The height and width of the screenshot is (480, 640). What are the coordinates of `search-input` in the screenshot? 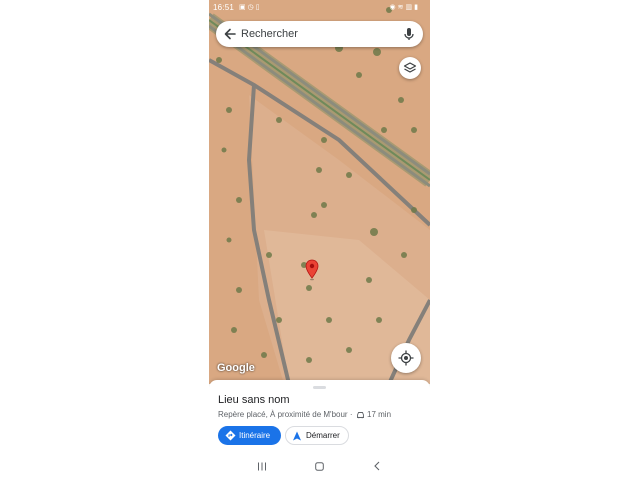 It's located at (321, 34).